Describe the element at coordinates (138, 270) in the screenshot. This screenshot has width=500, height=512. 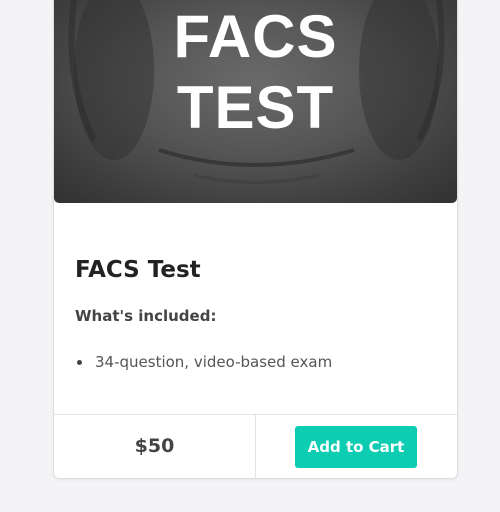
I see `product-title: FACS Test` at that location.